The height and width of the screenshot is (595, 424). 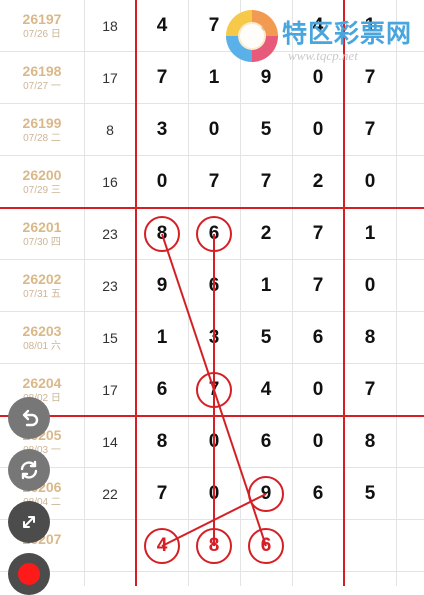 I want to click on record-icon, so click(x=29, y=574).